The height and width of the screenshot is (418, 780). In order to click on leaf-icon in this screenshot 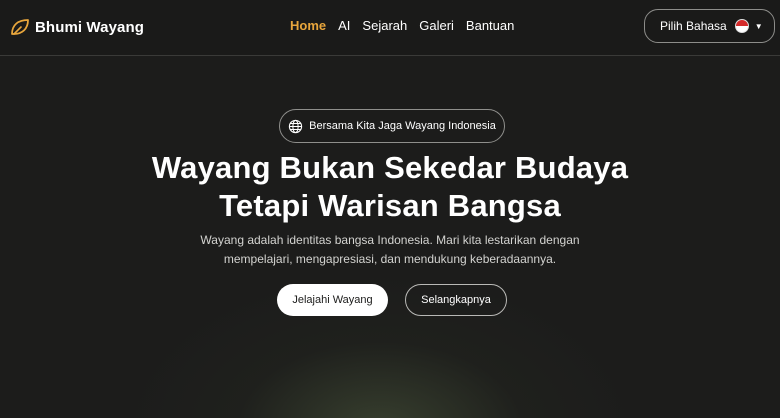, I will do `click(20, 27)`.